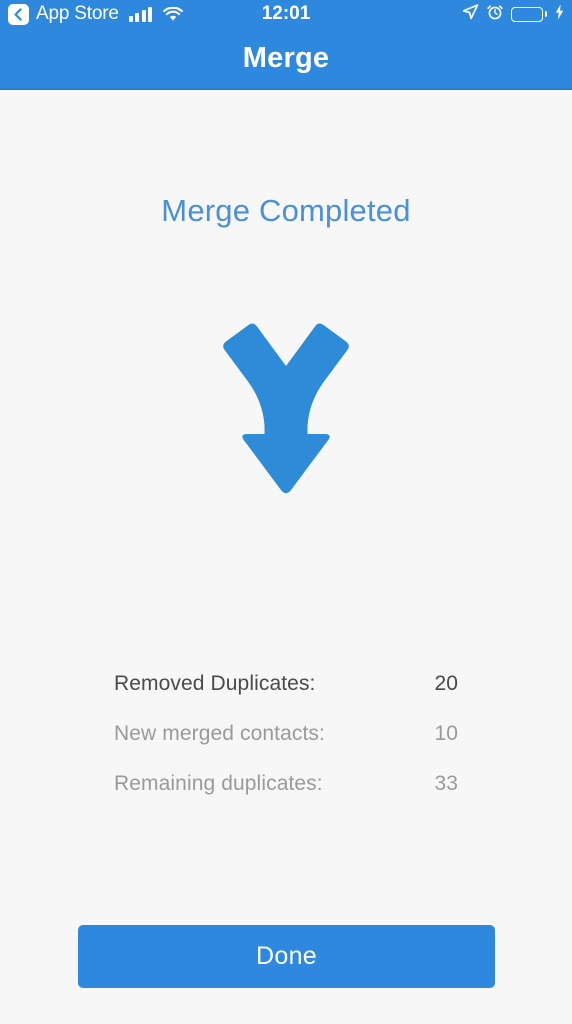  Describe the element at coordinates (446, 683) in the screenshot. I see `stat-value: 20` at that location.